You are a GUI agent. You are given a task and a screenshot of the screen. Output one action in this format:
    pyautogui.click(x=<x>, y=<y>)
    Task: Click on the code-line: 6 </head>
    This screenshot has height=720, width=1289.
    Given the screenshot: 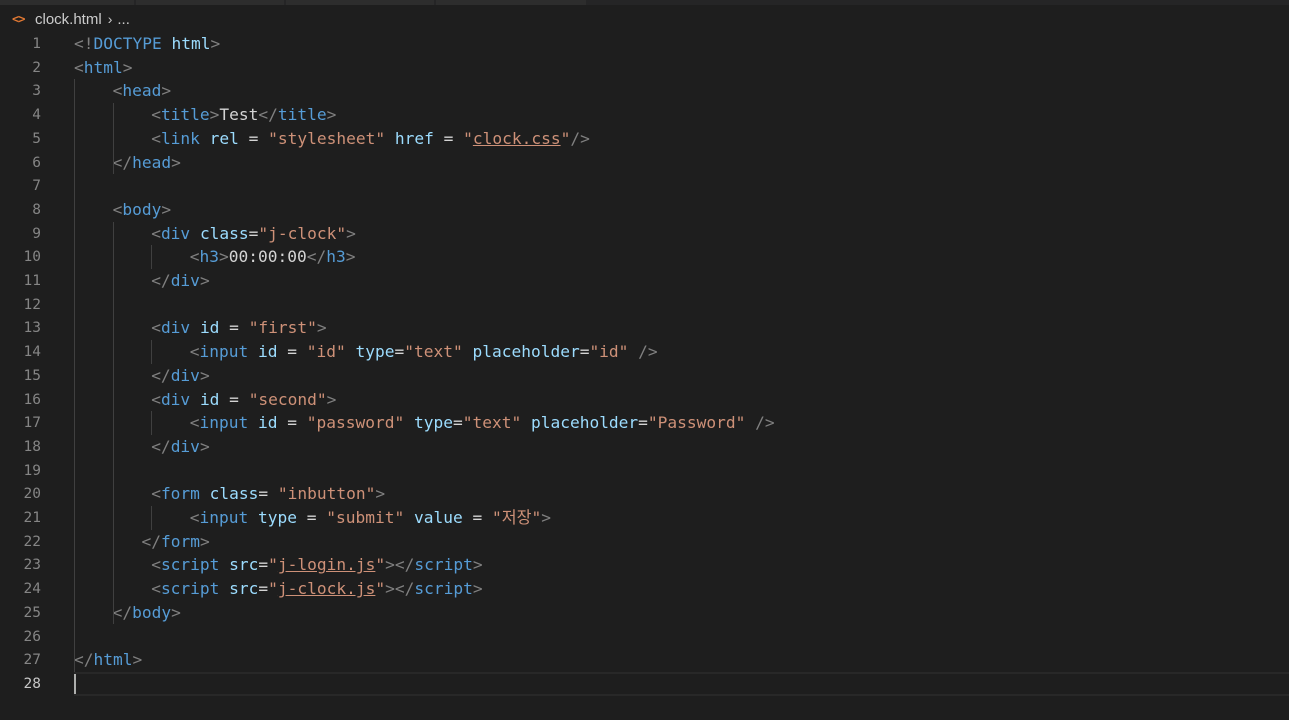 What is the action you would take?
    pyautogui.click(x=644, y=163)
    